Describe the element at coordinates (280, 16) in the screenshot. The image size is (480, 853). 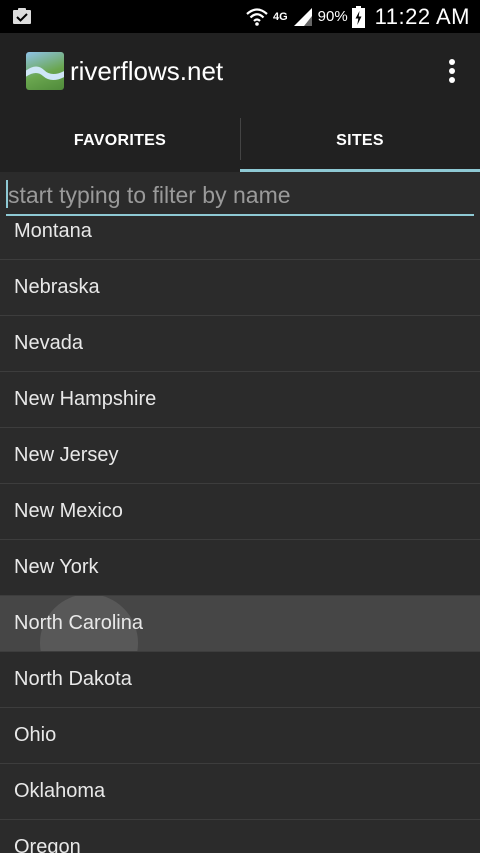
I see `network-type: 4G` at that location.